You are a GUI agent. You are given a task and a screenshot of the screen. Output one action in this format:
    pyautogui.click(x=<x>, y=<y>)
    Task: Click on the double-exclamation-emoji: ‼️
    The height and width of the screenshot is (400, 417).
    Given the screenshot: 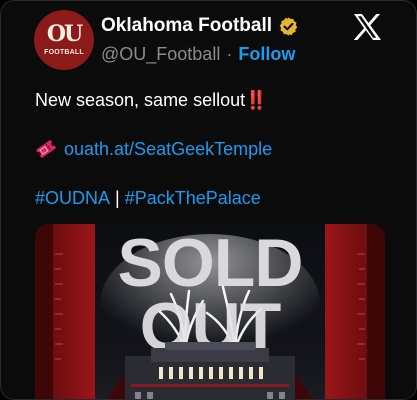 What is the action you would take?
    pyautogui.click(x=256, y=100)
    